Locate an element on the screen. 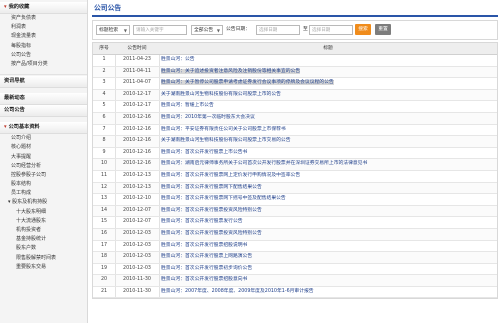 This screenshot has width=500, height=323. table-row: 17 2010-12-03 胜景山河：首次公开发行股票招股说明书 is located at coordinates (295, 246).